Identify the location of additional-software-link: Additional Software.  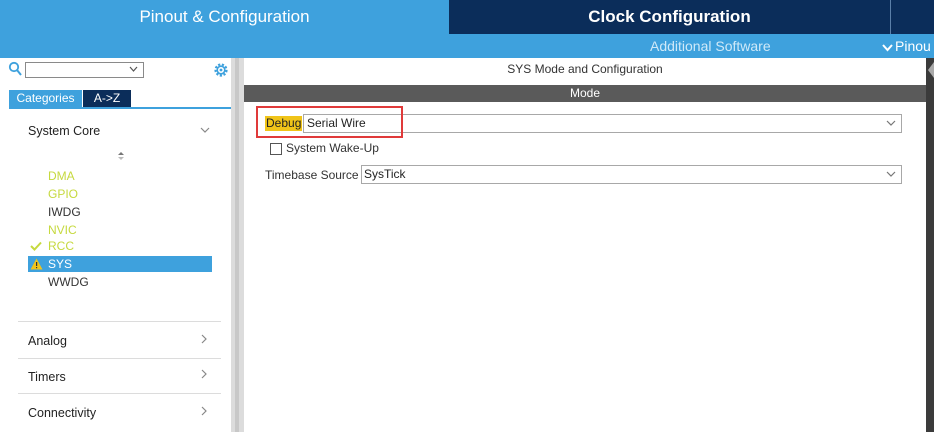
(710, 46).